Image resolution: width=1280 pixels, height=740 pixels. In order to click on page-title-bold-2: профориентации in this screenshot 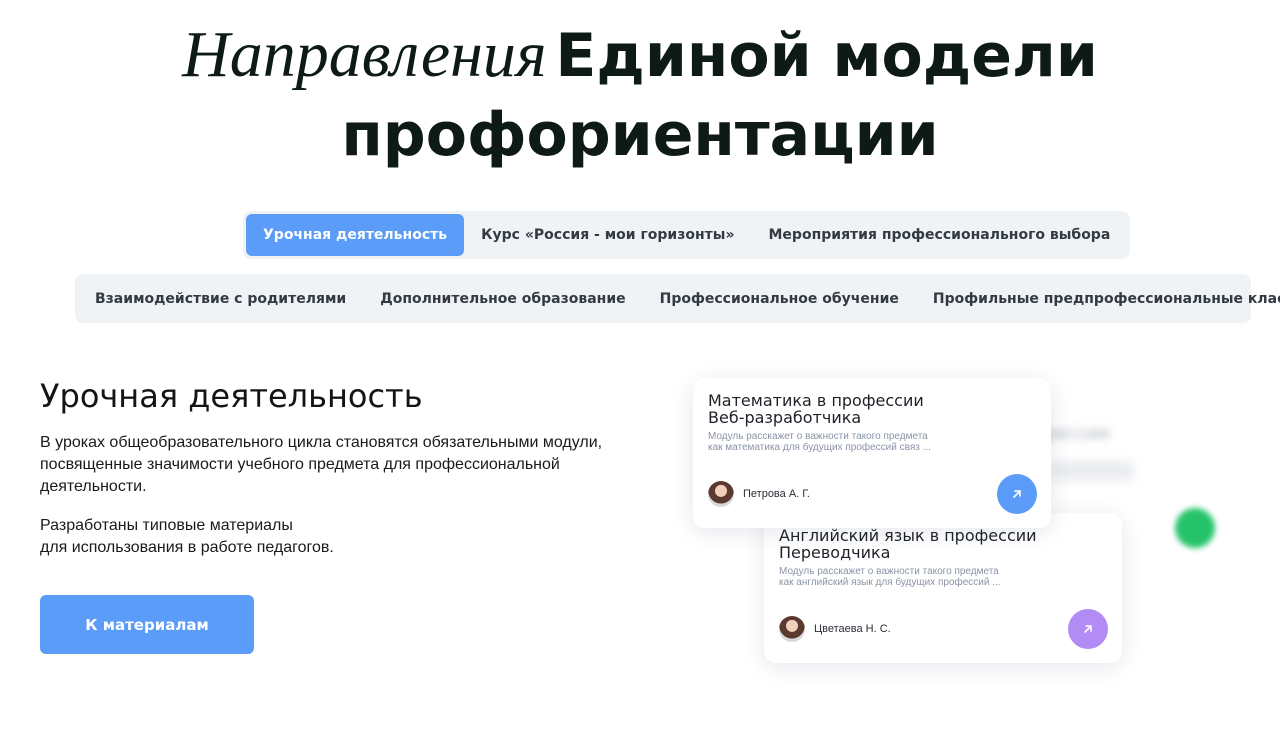, I will do `click(640, 135)`.